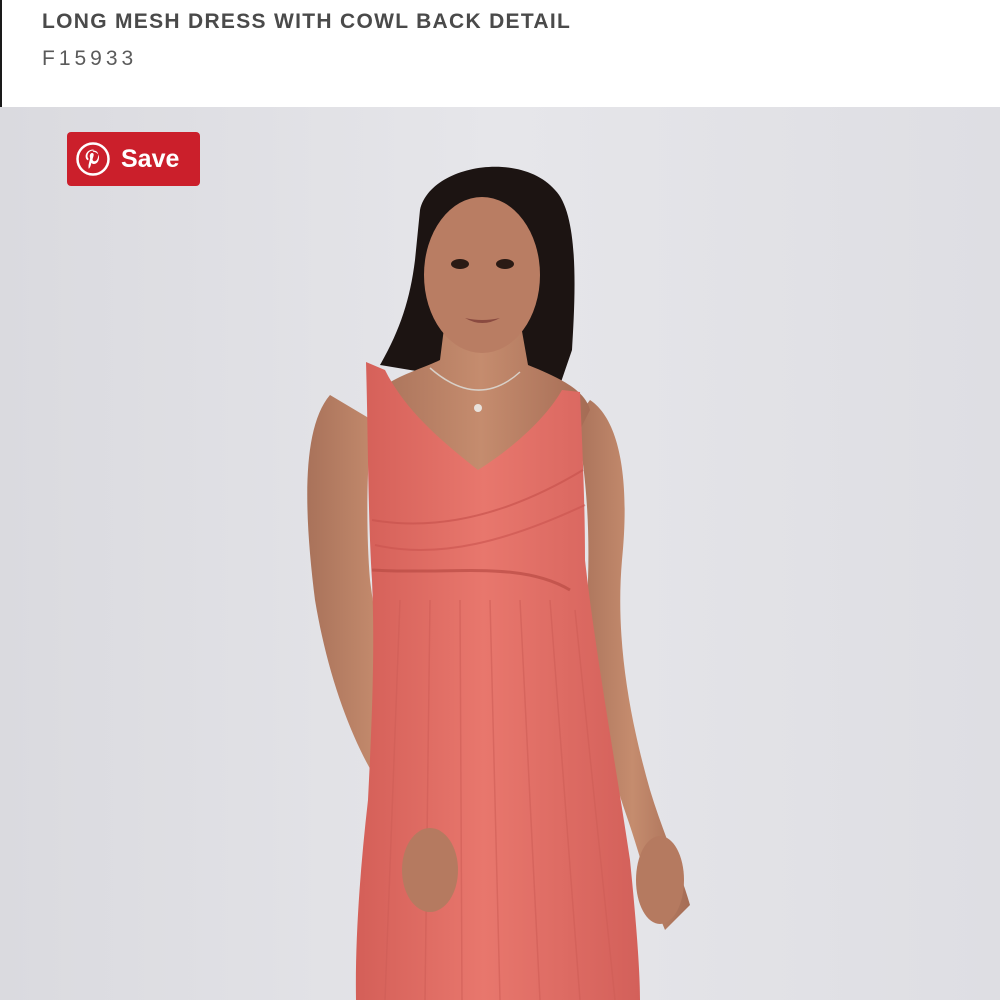 This screenshot has height=1000, width=1000. Describe the element at coordinates (660, 880) in the screenshot. I see `right-hand` at that location.